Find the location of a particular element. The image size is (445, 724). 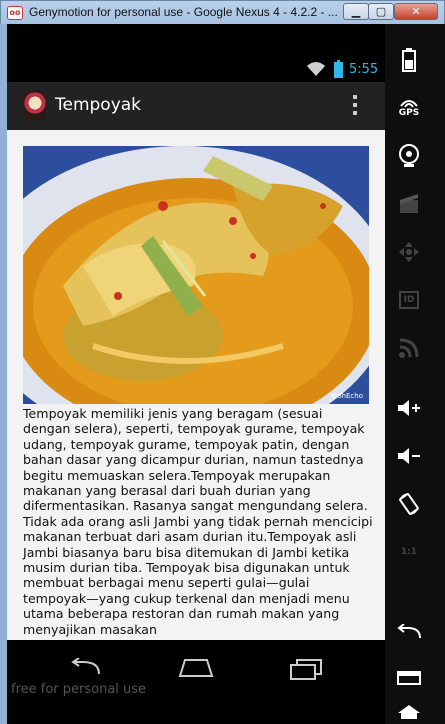

genymotion-app-icon: oo is located at coordinates (15, 13).